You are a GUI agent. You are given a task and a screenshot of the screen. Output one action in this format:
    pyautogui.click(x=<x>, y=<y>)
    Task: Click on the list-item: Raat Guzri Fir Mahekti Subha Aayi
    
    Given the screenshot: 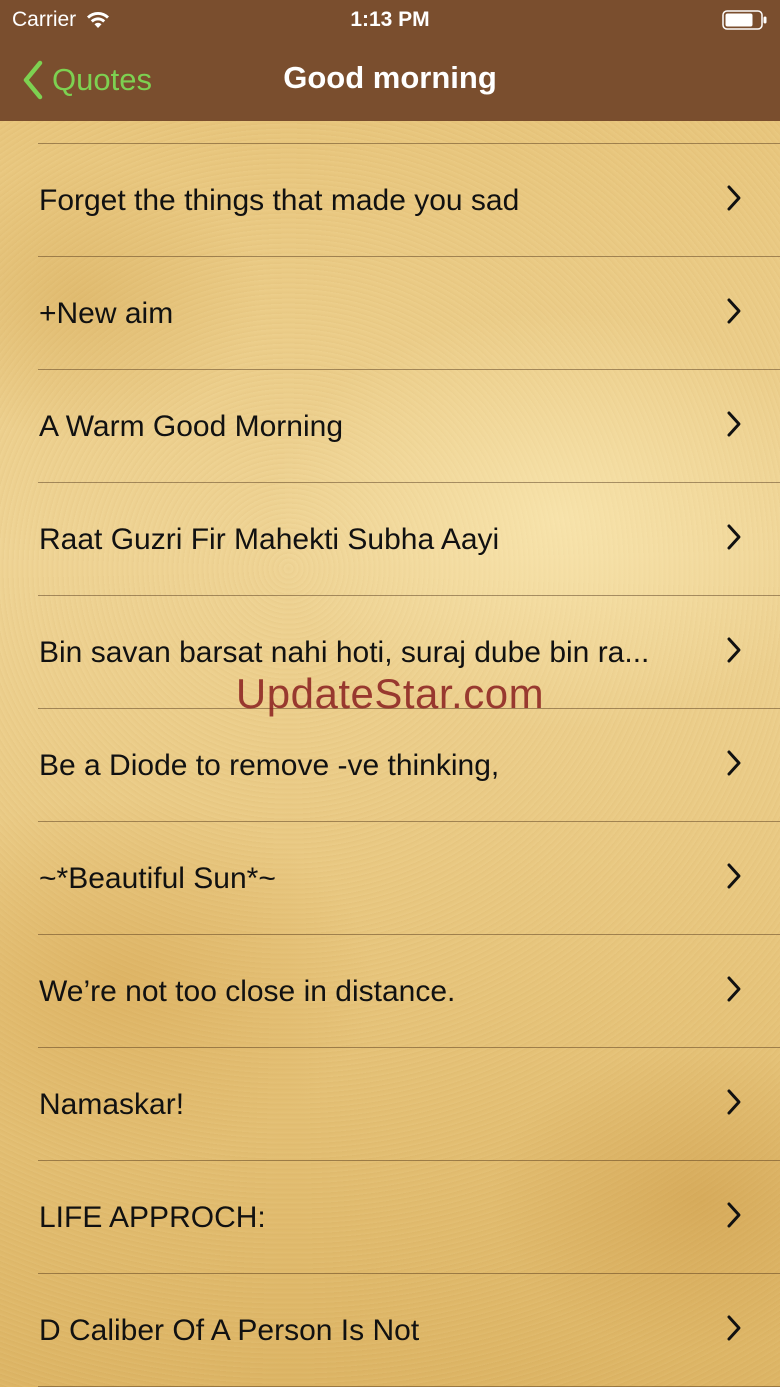 What is the action you would take?
    pyautogui.click(x=390, y=539)
    